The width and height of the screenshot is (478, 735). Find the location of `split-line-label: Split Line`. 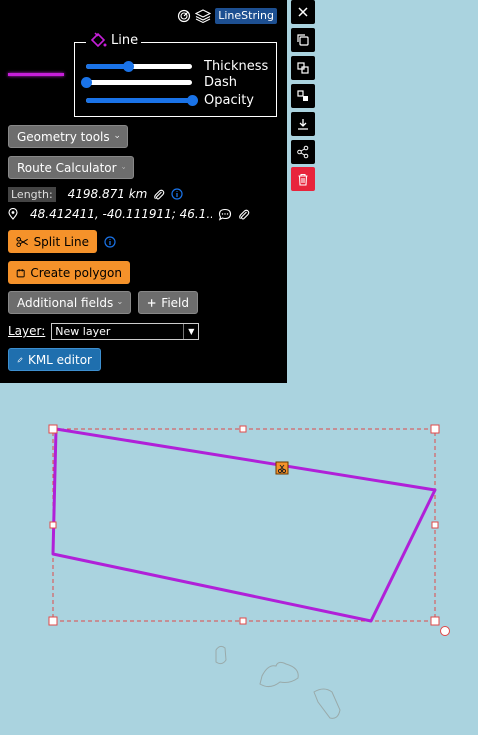

split-line-label: Split Line is located at coordinates (61, 241).